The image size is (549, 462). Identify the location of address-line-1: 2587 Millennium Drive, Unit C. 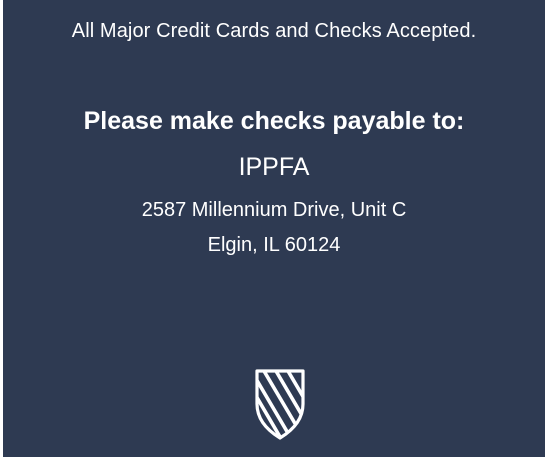
(274, 210).